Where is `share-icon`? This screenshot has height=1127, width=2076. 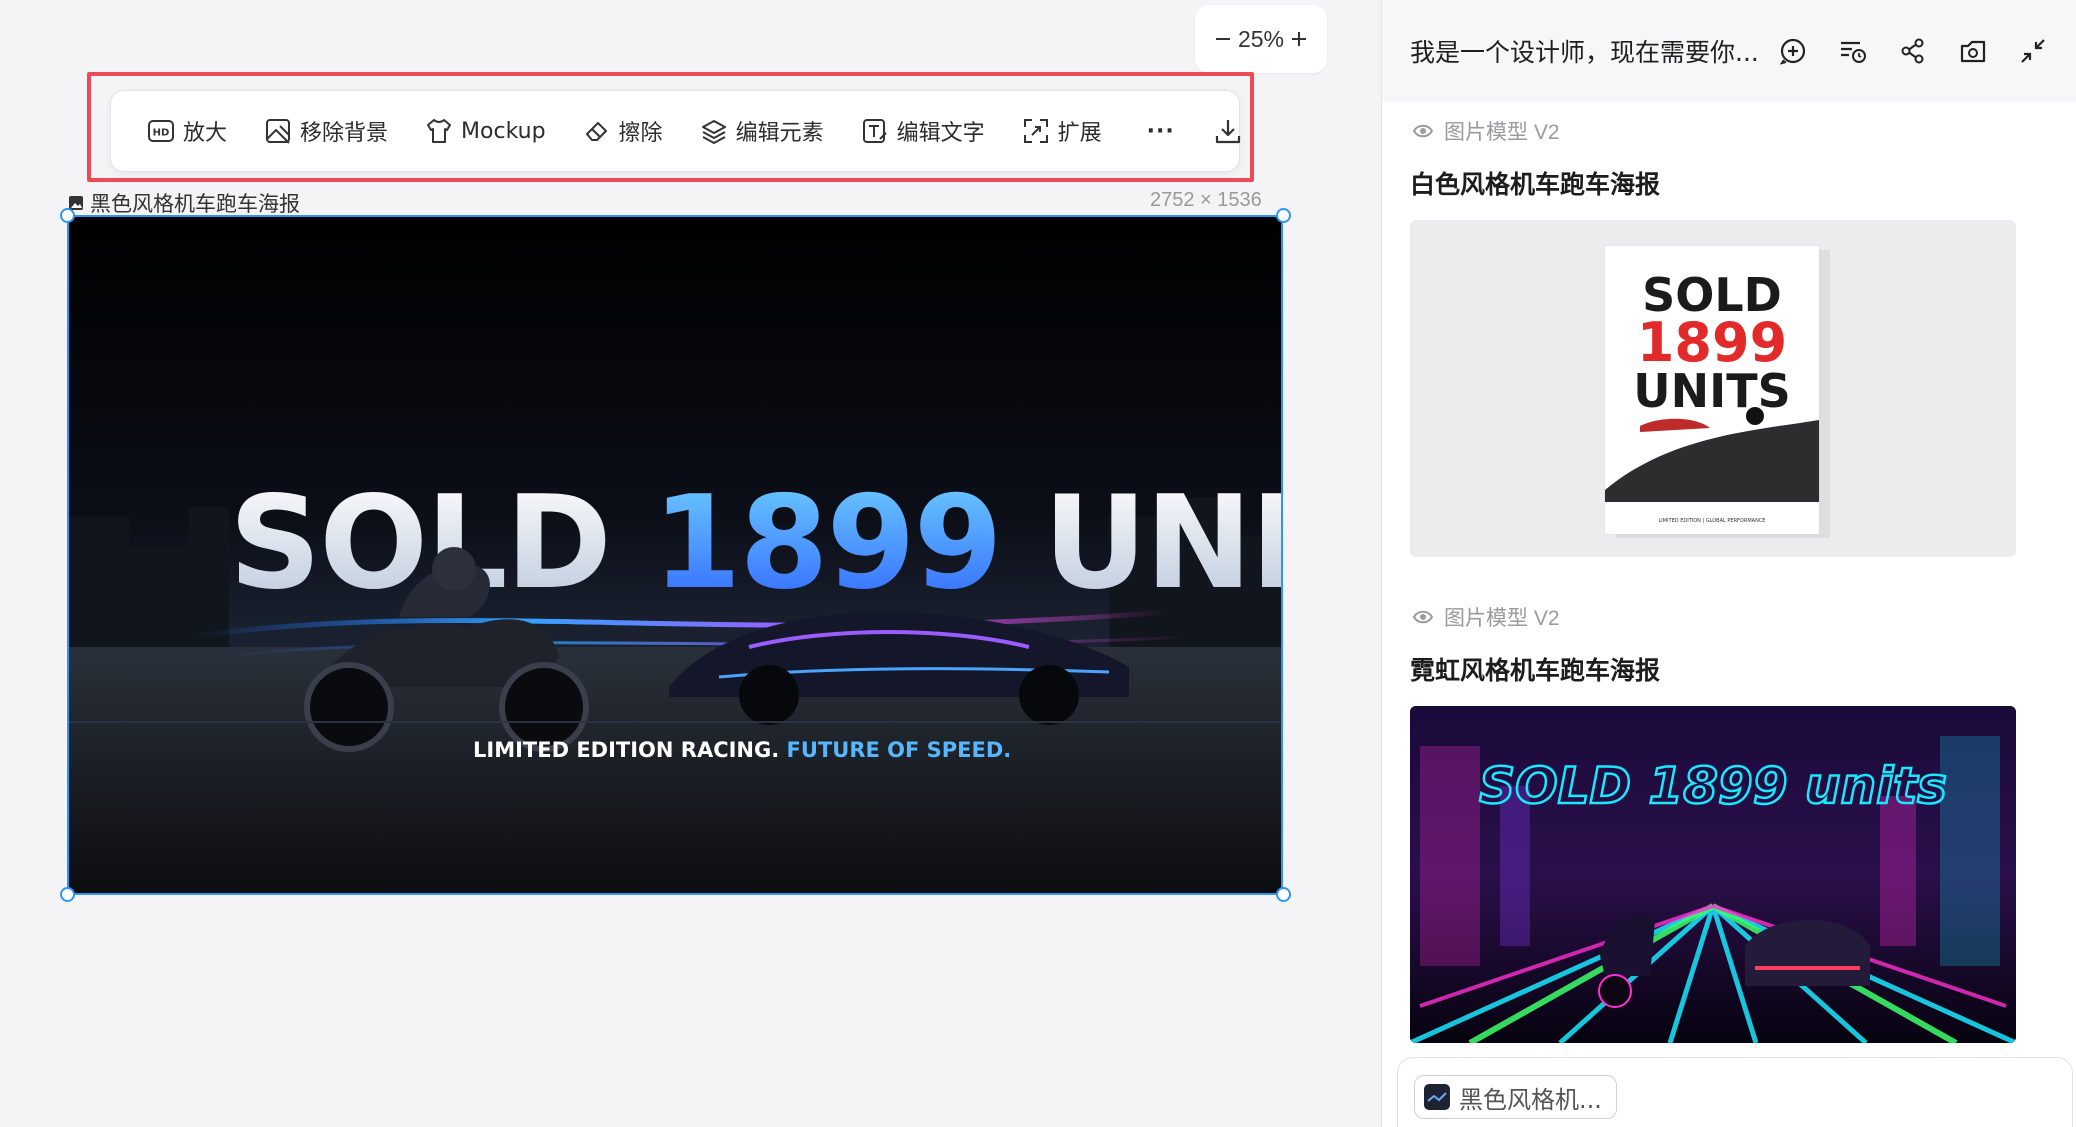 share-icon is located at coordinates (1912, 51).